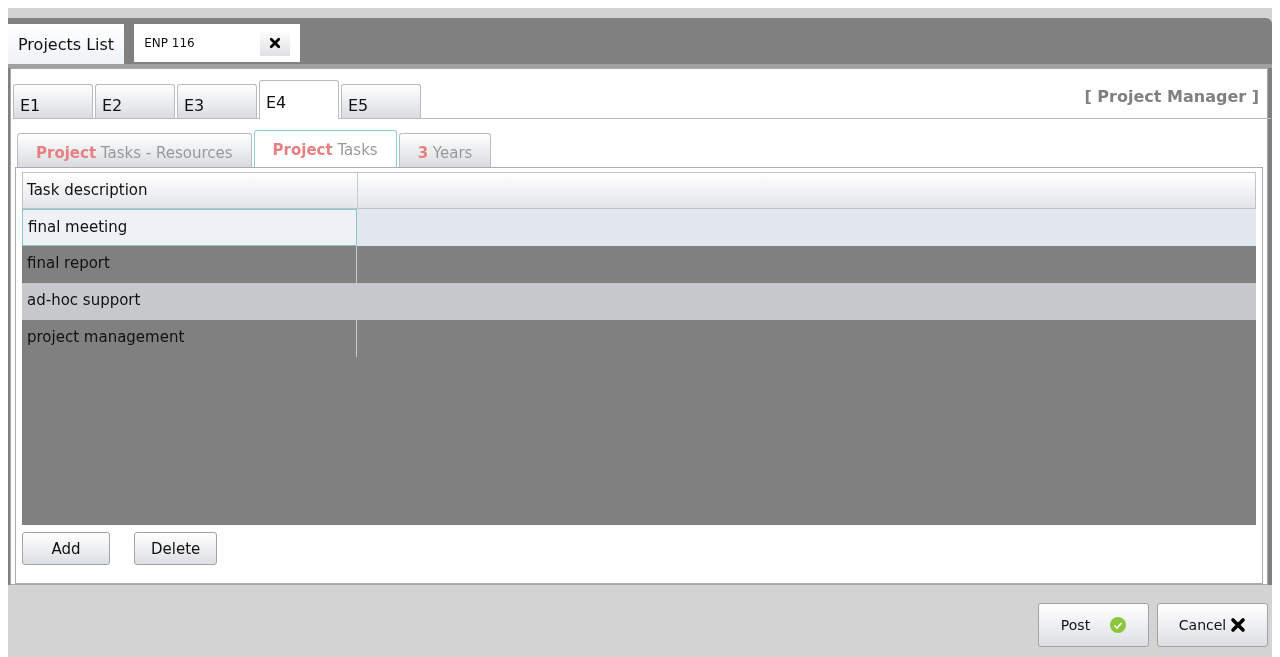 The width and height of the screenshot is (1280, 657). Describe the element at coordinates (381, 101) in the screenshot. I see `tab: E5` at that location.